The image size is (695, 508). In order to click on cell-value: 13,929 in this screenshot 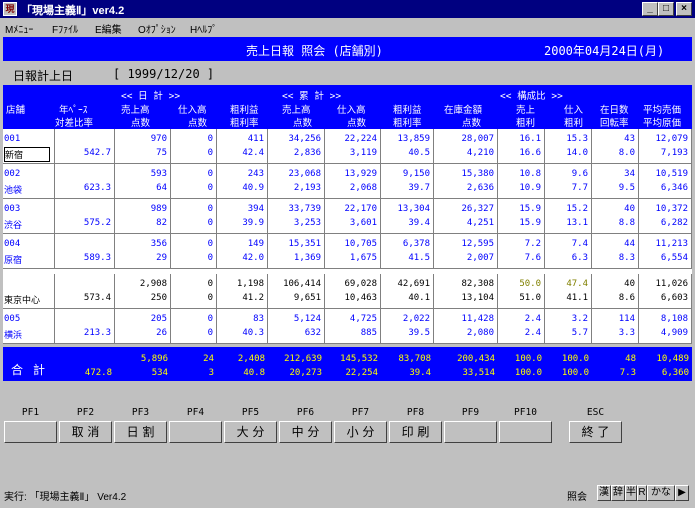, I will do `click(360, 174)`.